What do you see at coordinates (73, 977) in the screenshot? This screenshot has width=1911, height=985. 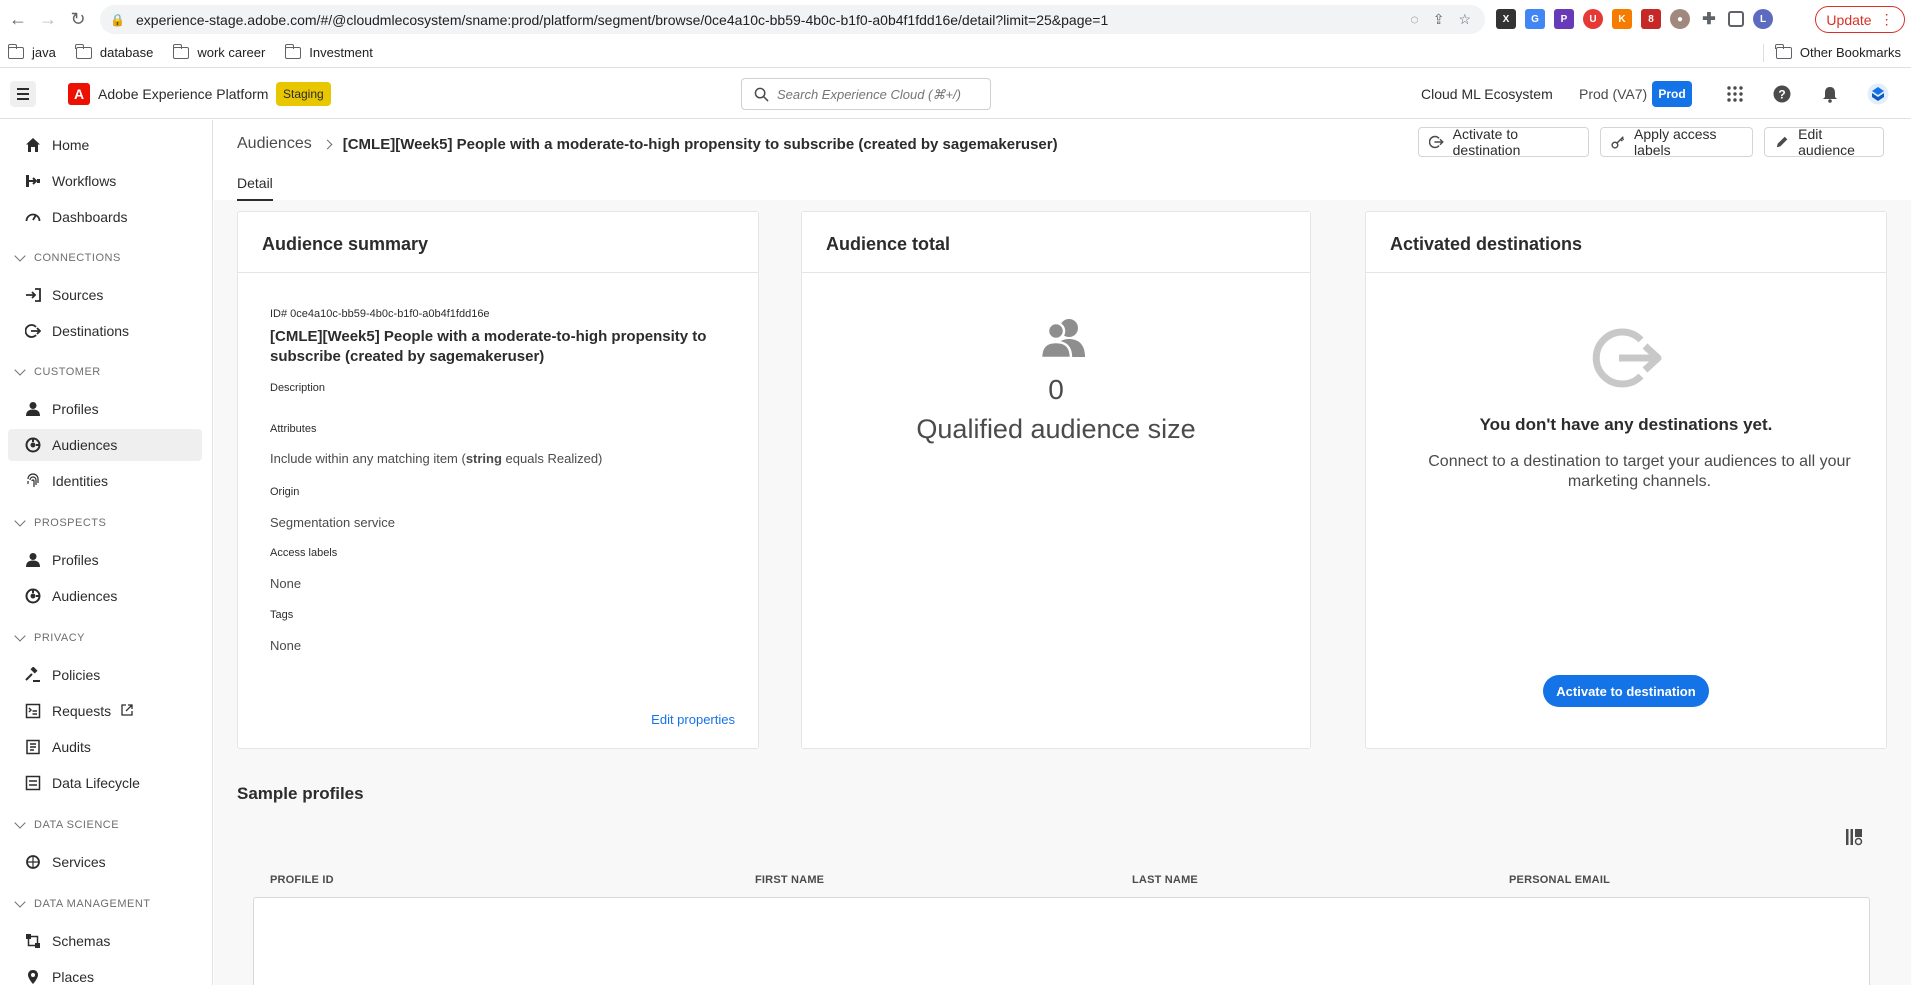 I see `sidebar-item-label: Places` at bounding box center [73, 977].